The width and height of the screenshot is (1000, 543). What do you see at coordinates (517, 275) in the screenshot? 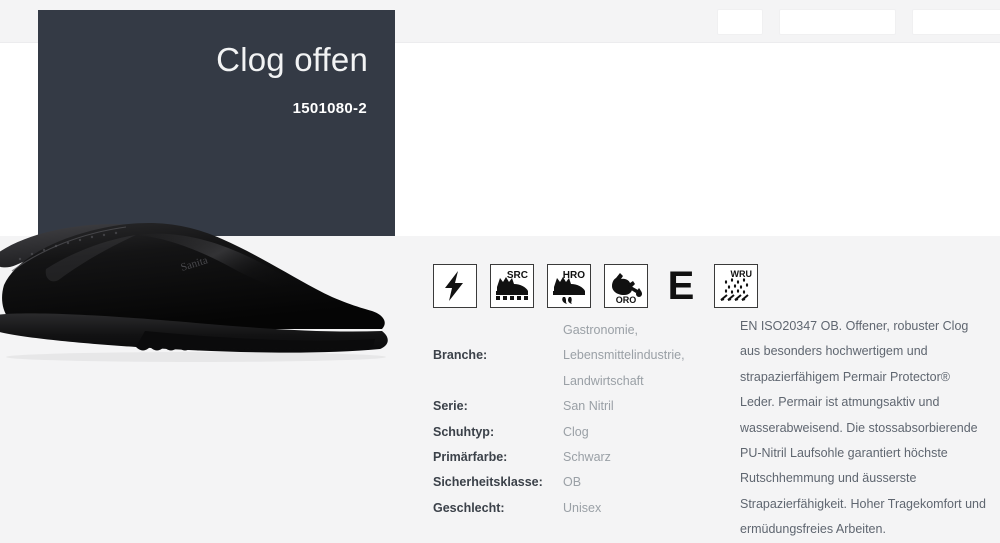
I see `svg-text: SRC` at bounding box center [517, 275].